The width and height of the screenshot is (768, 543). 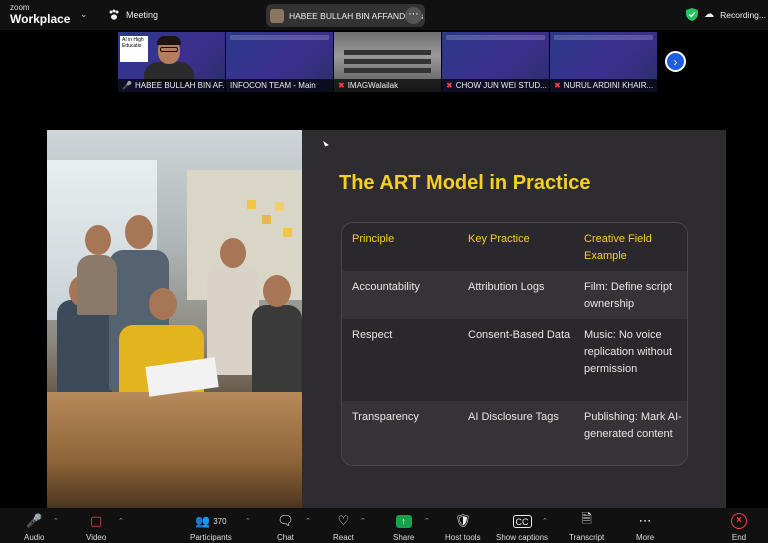 What do you see at coordinates (40, 14) in the screenshot?
I see `zoom-logo: zoom Workplace` at bounding box center [40, 14].